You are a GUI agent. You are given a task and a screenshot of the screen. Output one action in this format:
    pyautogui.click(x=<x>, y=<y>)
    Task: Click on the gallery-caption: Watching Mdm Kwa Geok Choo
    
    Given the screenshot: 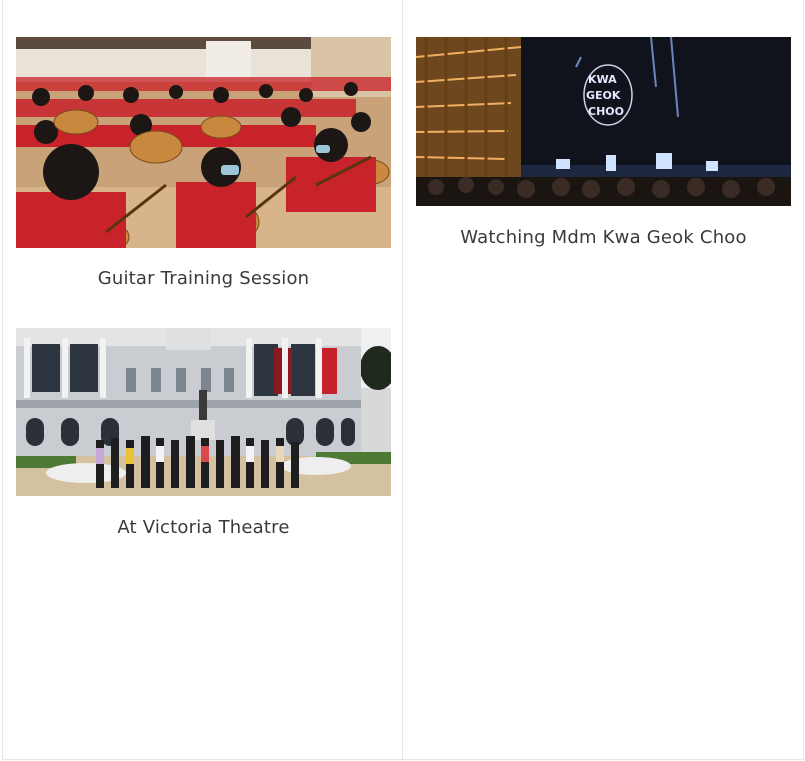 What is the action you would take?
    pyautogui.click(x=603, y=237)
    